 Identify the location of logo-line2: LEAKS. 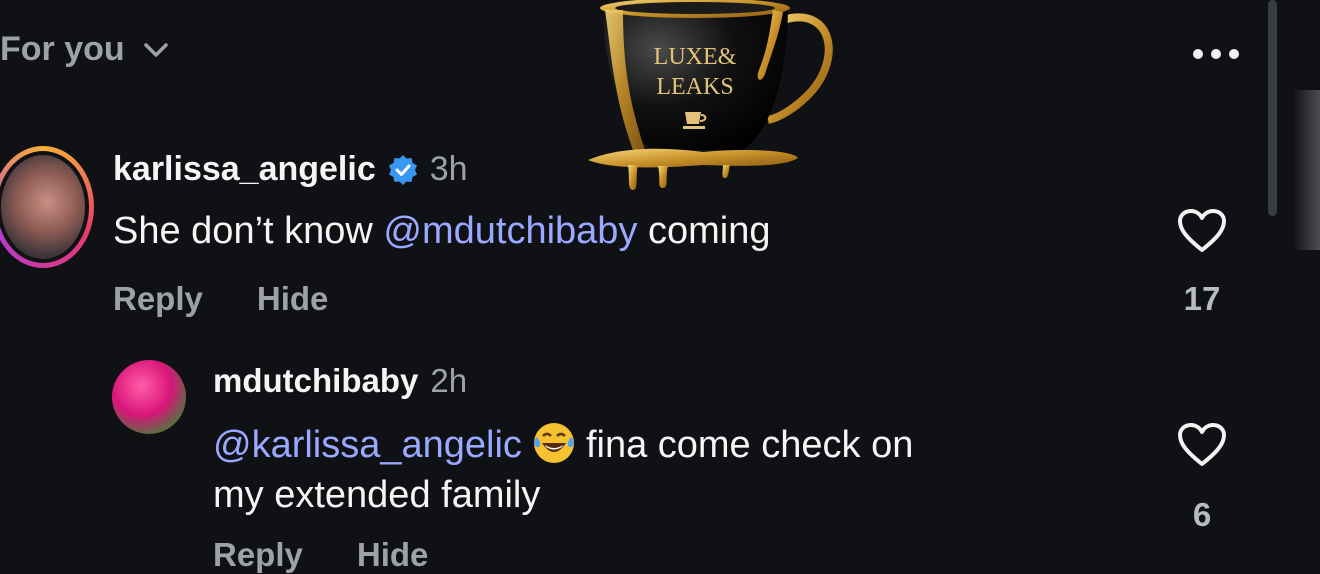
(694, 87).